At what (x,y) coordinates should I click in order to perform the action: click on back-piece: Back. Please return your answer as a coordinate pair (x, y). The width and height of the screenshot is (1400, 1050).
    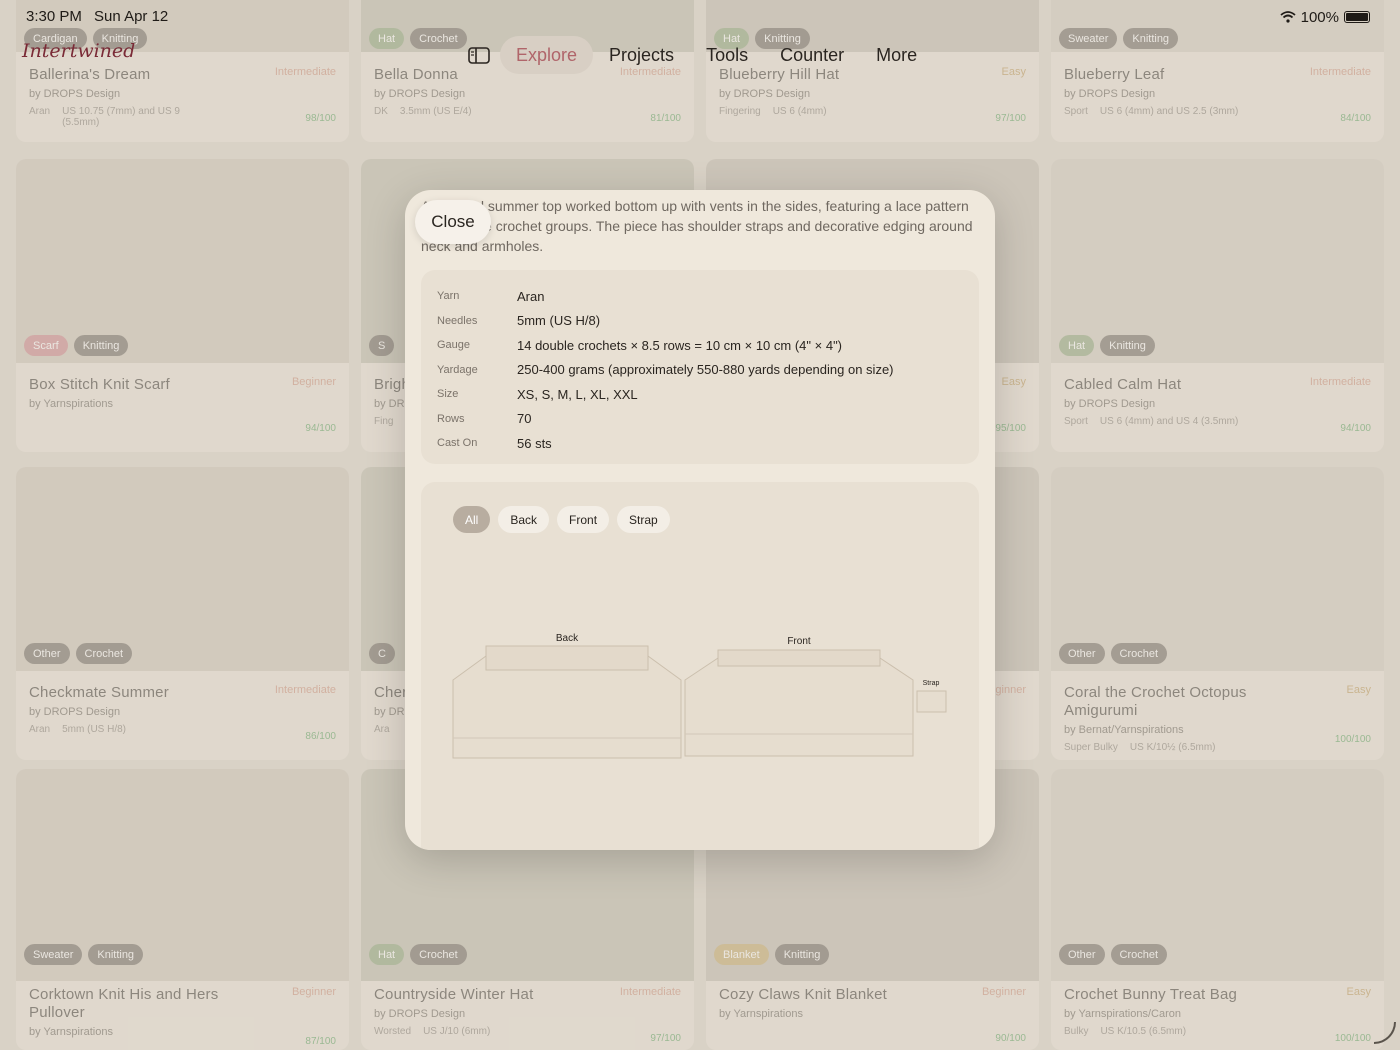
    Looking at the image, I should click on (567, 696).